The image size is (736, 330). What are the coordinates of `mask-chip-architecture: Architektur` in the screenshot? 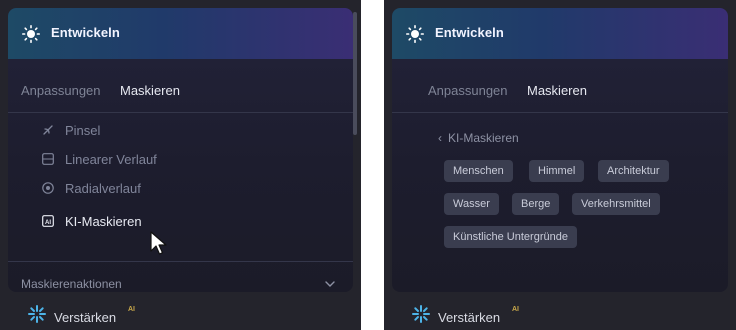 It's located at (633, 171).